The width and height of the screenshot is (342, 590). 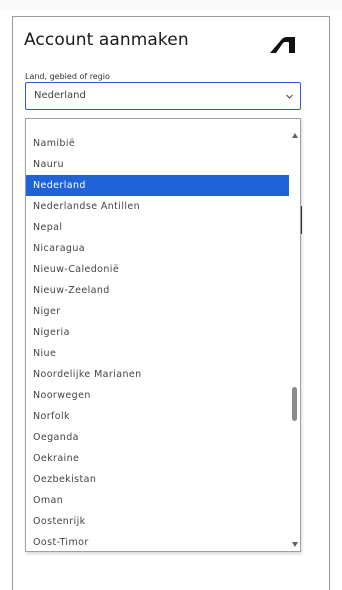 I want to click on dropdown-option: Oman, so click(x=158, y=500).